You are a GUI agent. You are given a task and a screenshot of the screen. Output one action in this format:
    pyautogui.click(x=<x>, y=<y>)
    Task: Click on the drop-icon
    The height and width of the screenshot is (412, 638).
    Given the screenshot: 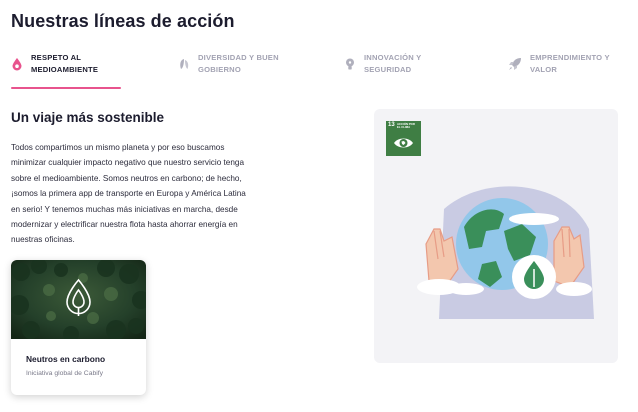 What is the action you would take?
    pyautogui.click(x=17, y=64)
    